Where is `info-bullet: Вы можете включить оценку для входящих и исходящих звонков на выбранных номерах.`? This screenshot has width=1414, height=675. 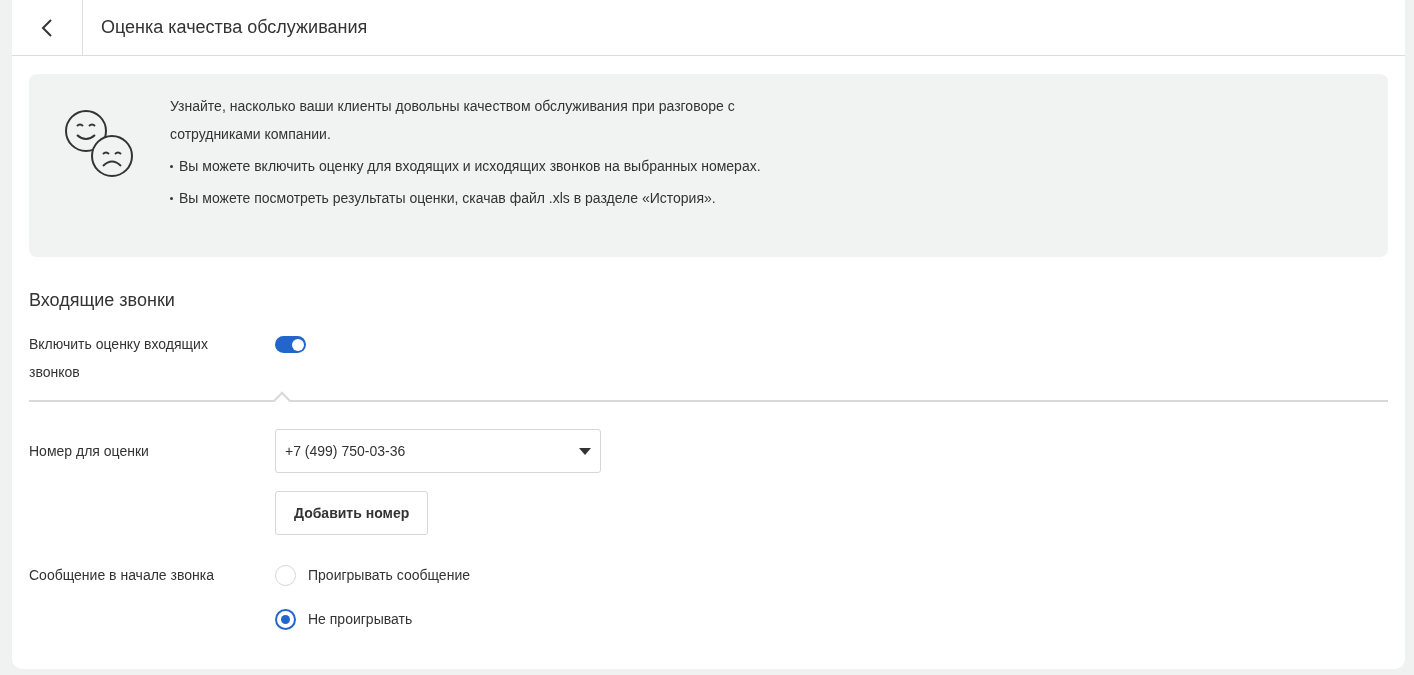
info-bullet: Вы можете включить оценку для входящих и исходящих звонков на выбранных номерах. is located at coordinates (470, 166).